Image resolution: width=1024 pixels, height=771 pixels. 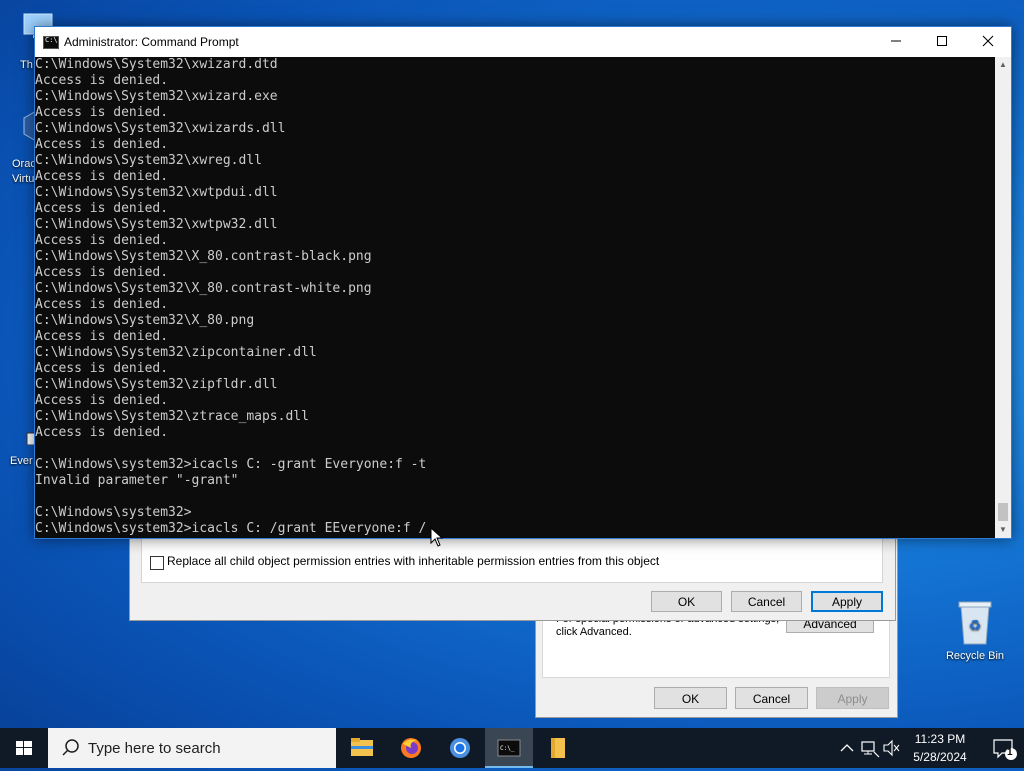 I want to click on console-line: C:\Windows\System32\zipcontainer.dll, so click(x=176, y=352).